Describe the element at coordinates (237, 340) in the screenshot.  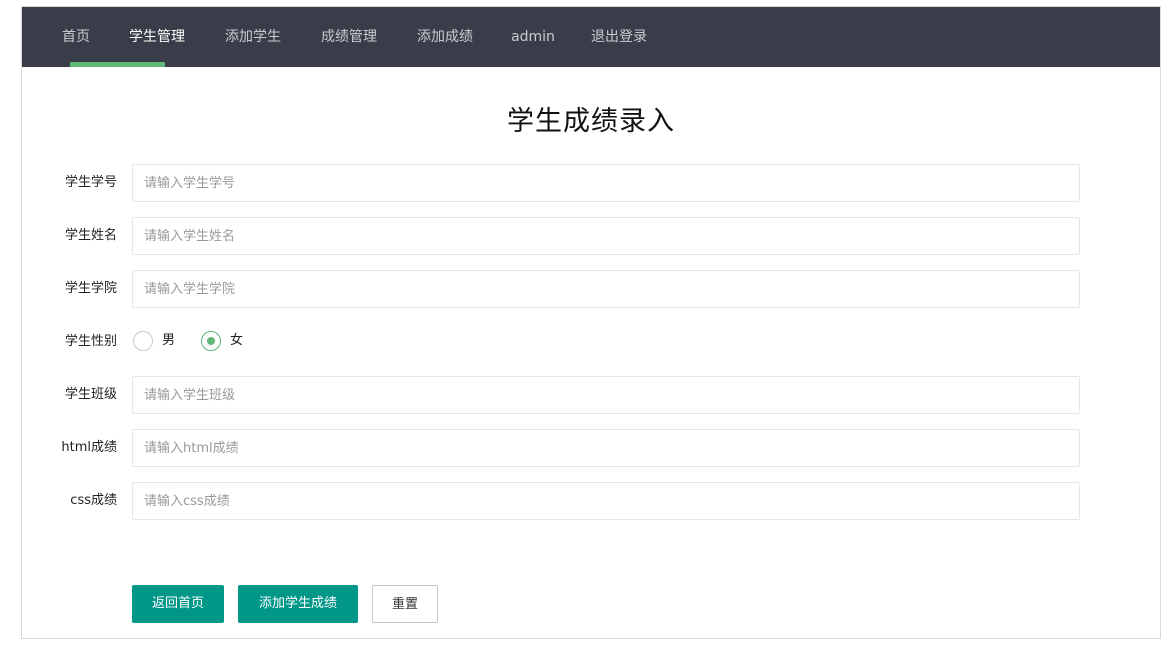
I see `gender-option-female-label: 女` at that location.